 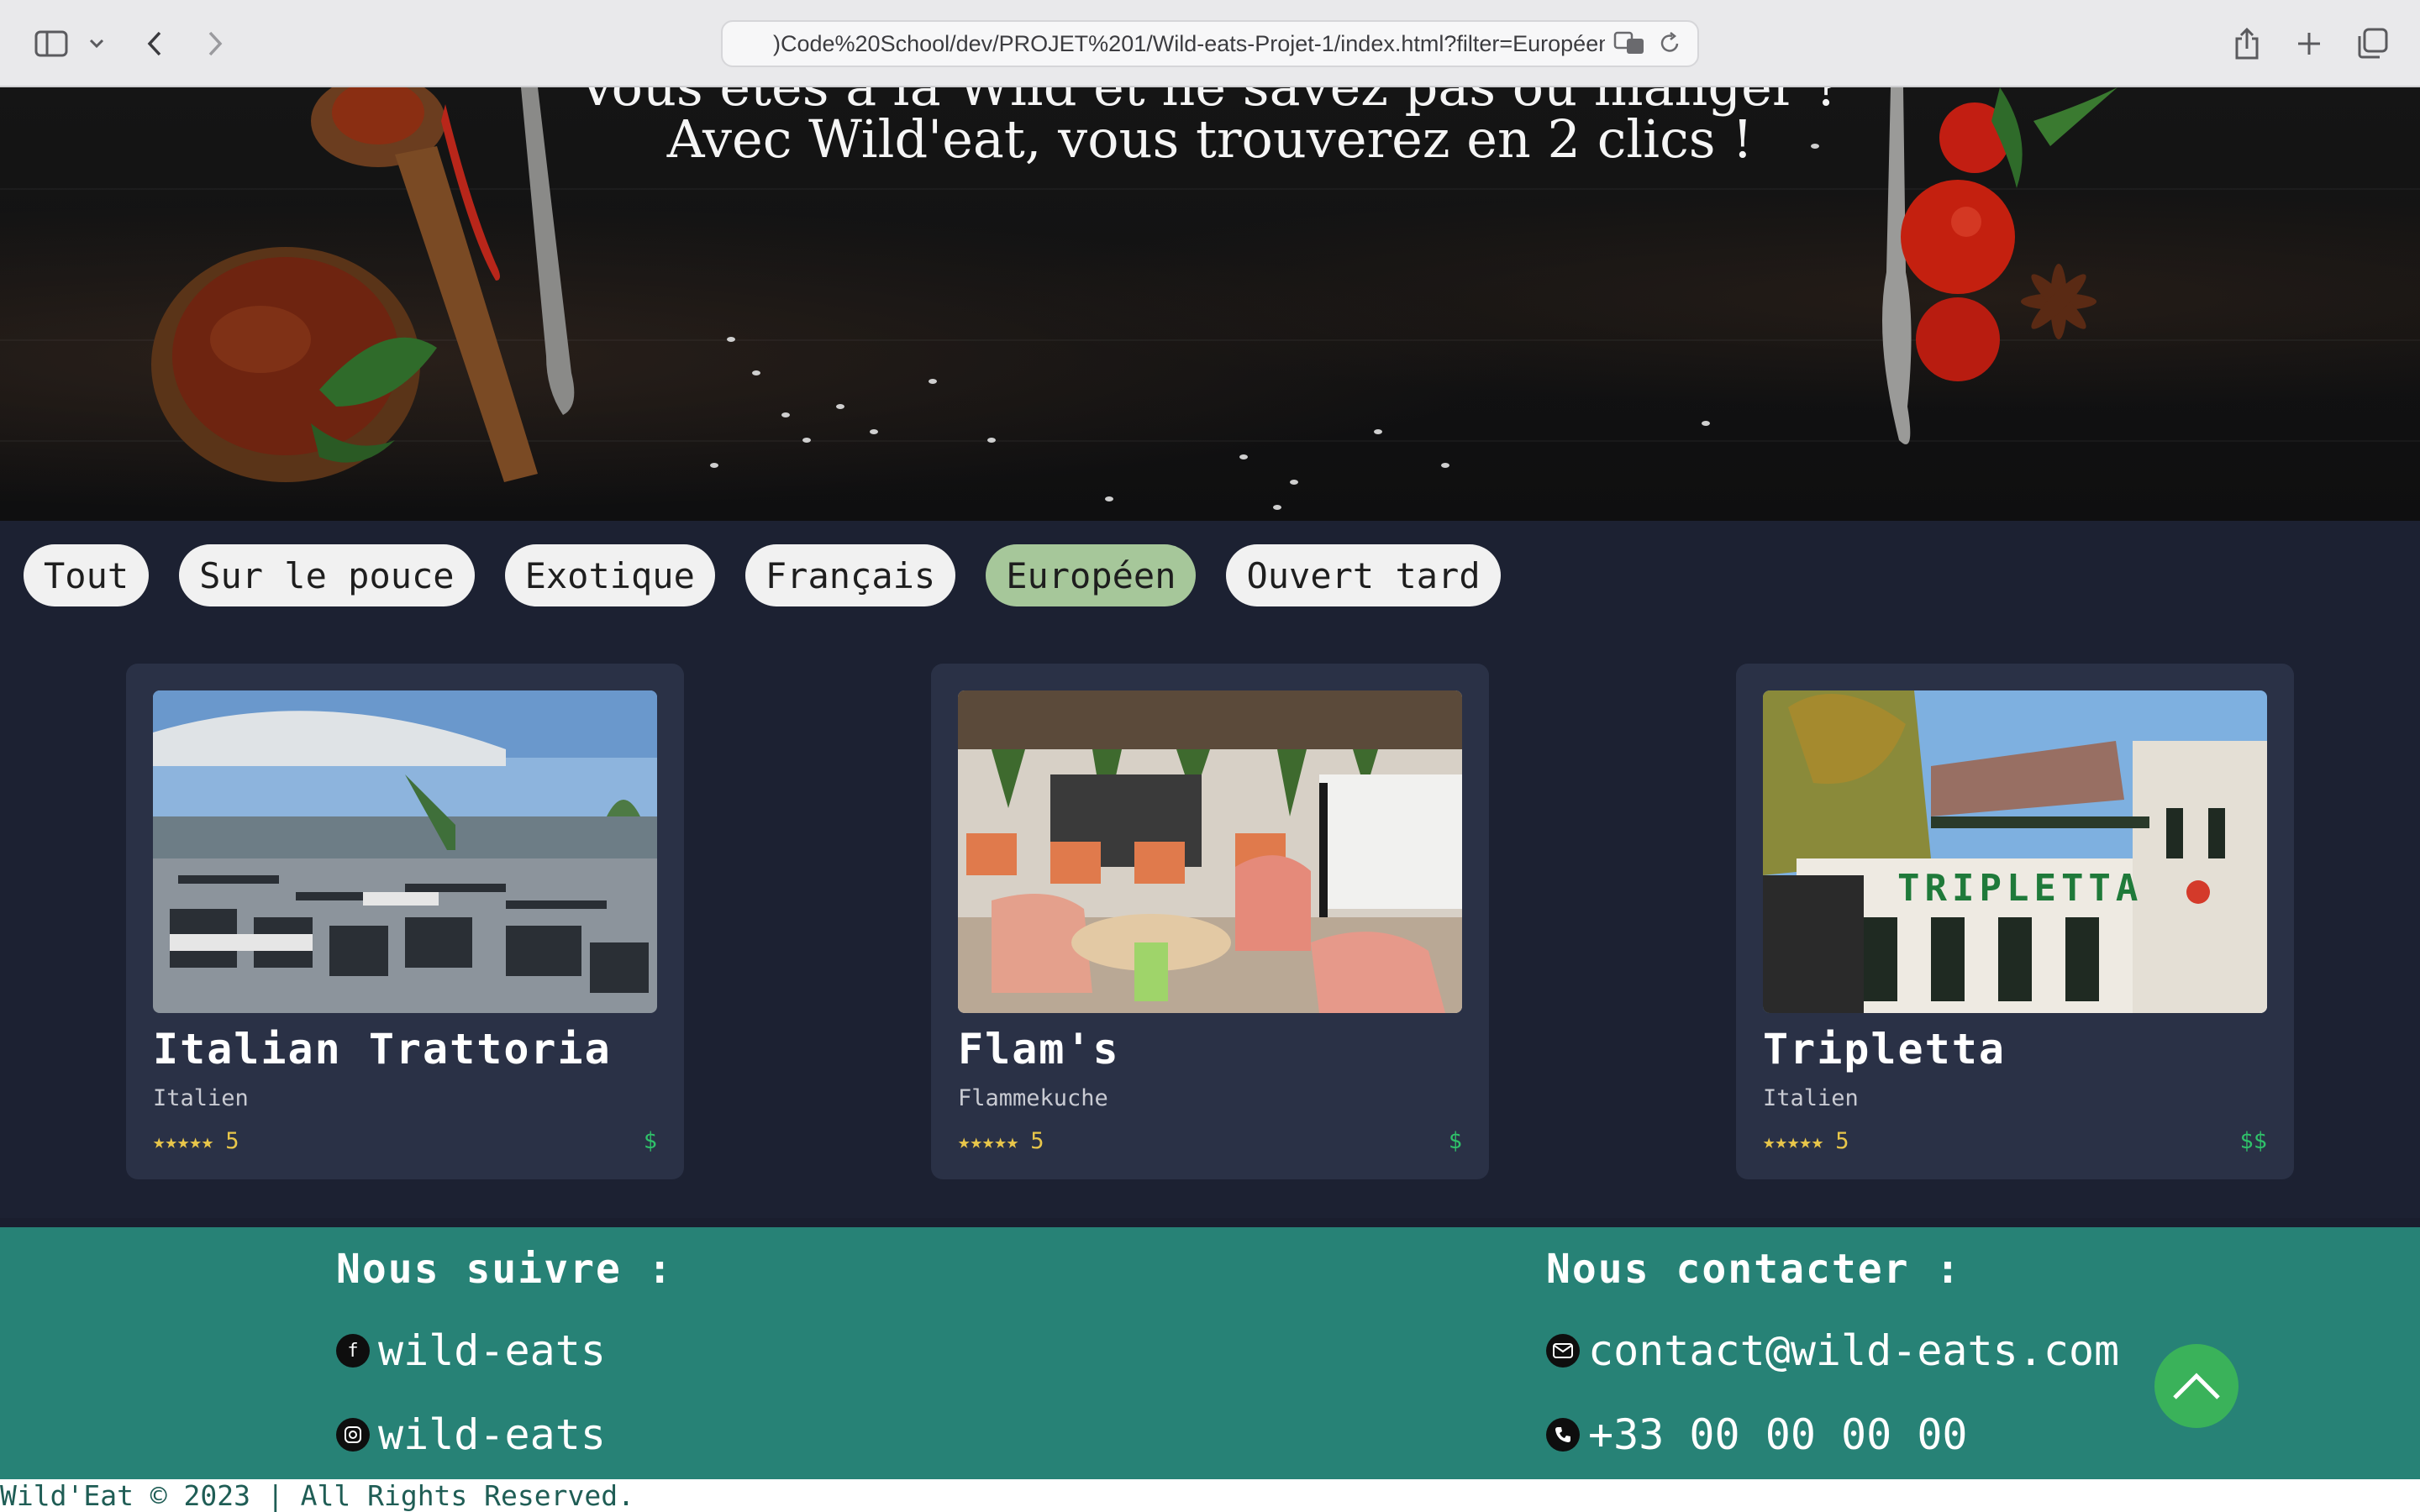 I want to click on restaurant-name: Tripletta, so click(x=2015, y=1049).